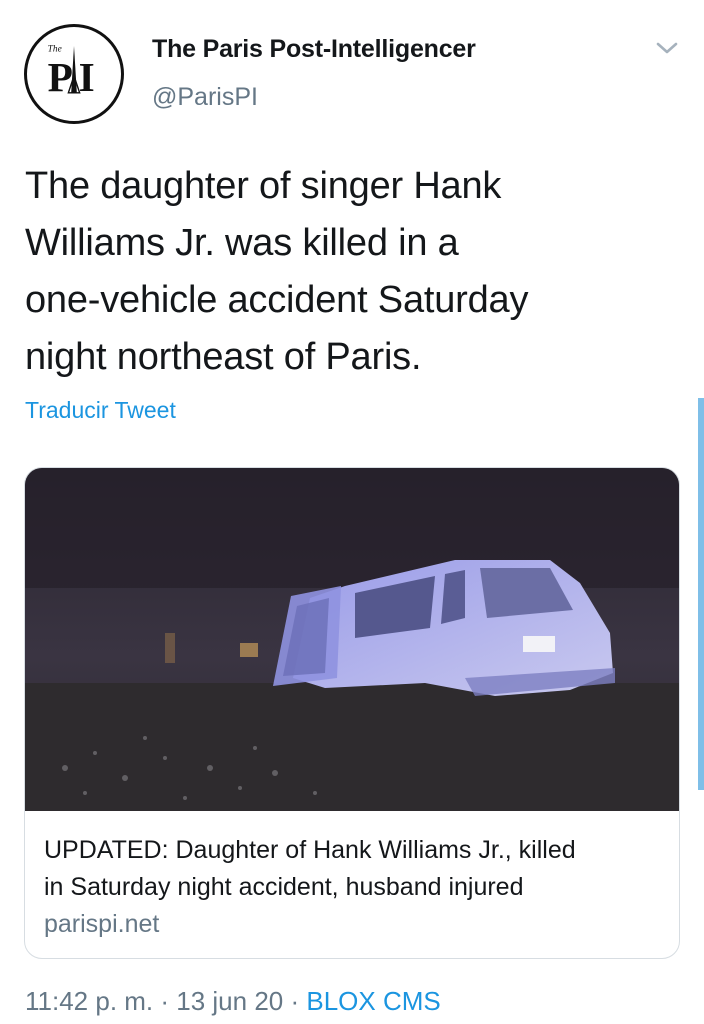 The height and width of the screenshot is (1024, 704). Describe the element at coordinates (223, 357) in the screenshot. I see `tweet-line: night northeast of Paris.` at that location.